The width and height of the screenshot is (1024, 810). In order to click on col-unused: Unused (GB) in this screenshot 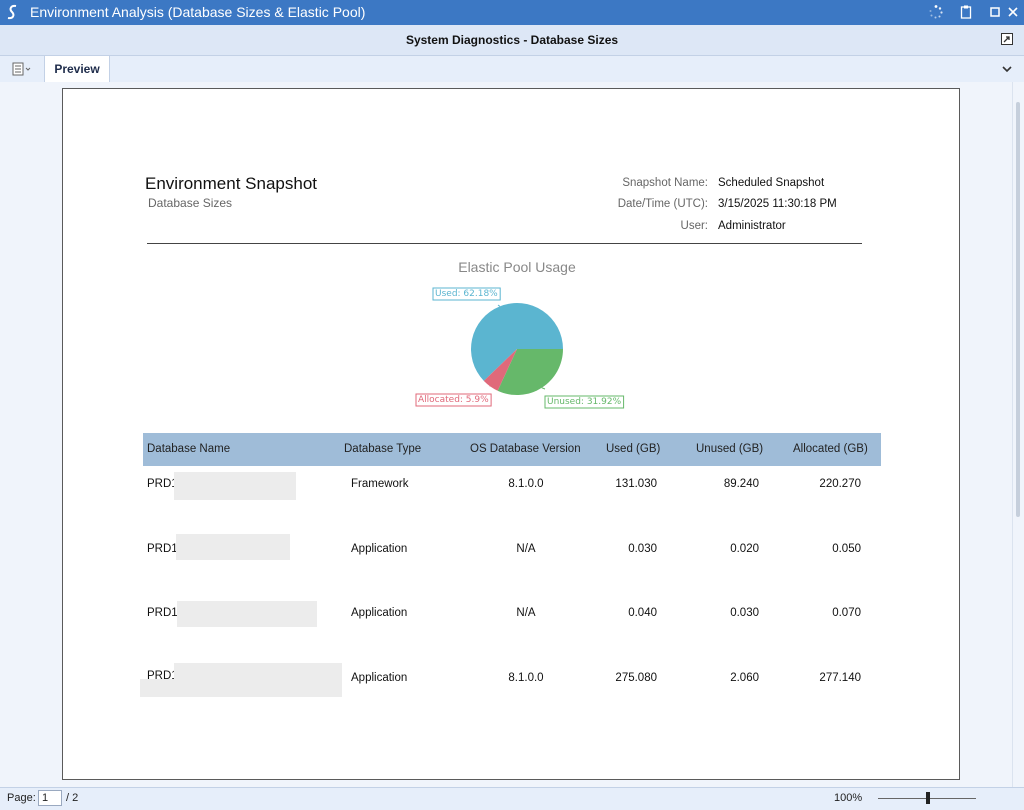, I will do `click(730, 449)`.